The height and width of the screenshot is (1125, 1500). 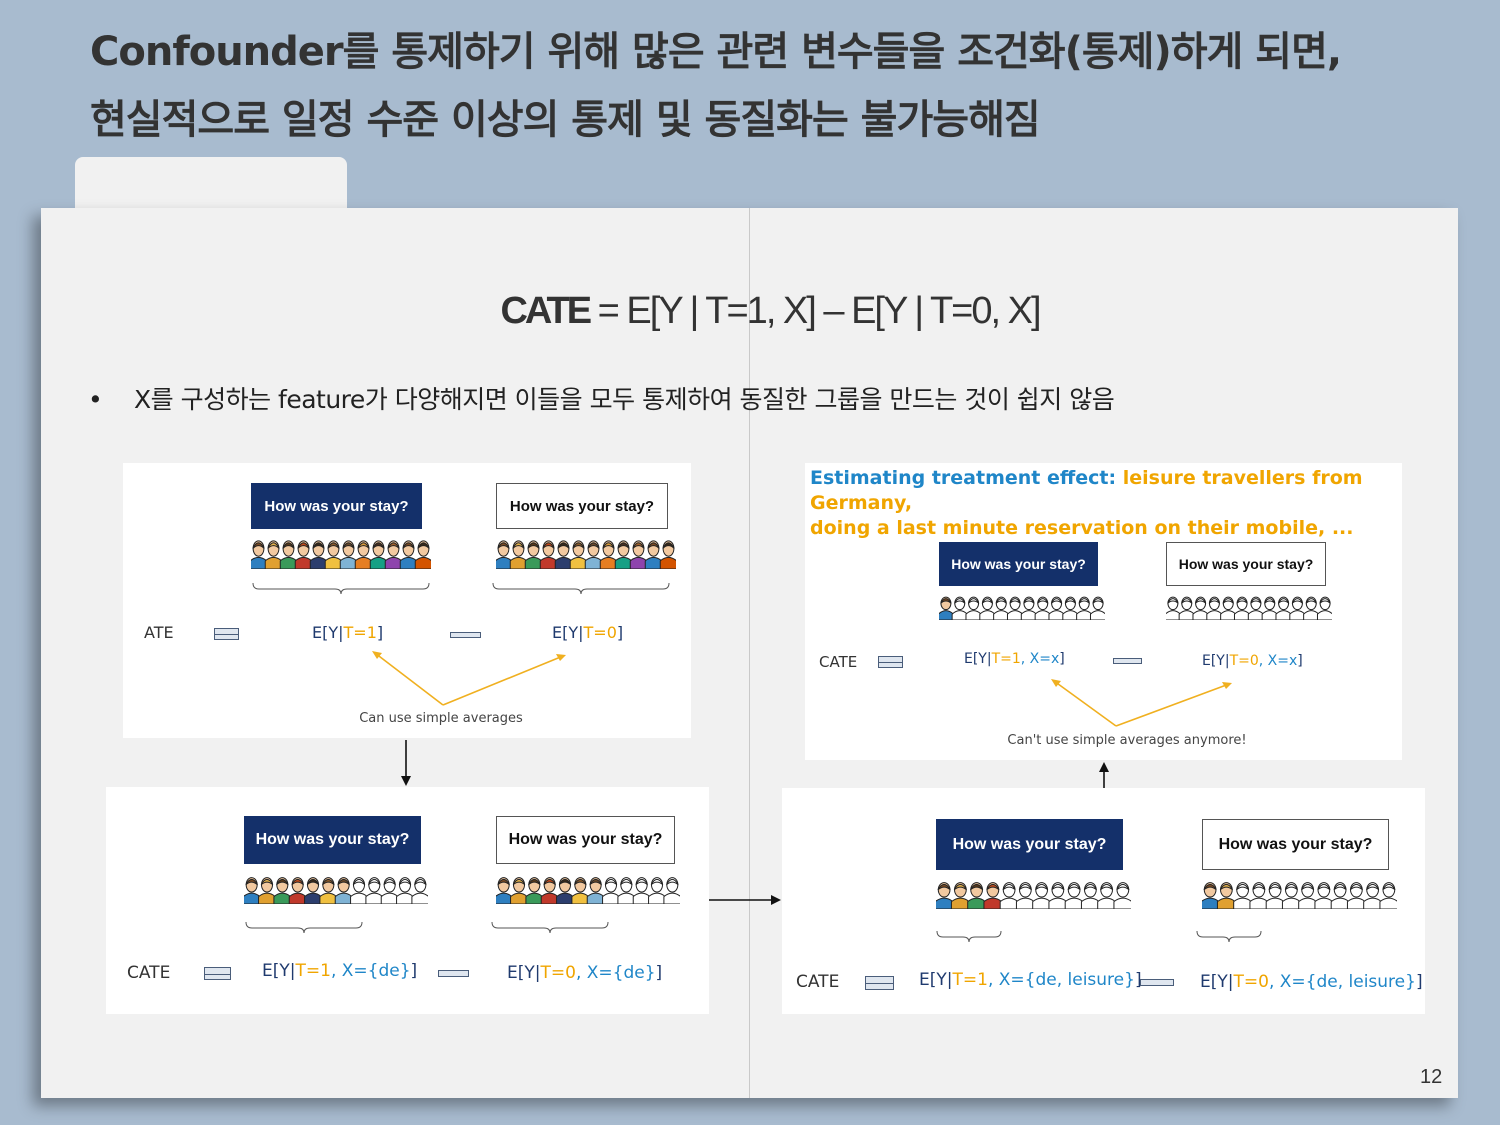 What do you see at coordinates (1431, 1077) in the screenshot?
I see `page-number: 12` at bounding box center [1431, 1077].